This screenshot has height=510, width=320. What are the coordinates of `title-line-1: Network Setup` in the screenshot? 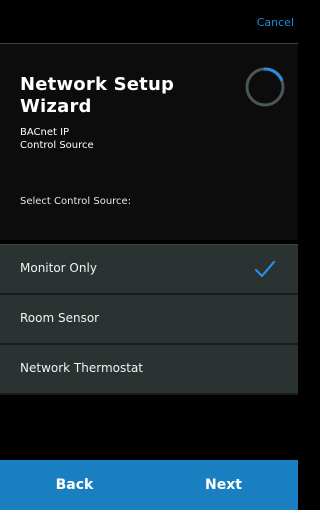 It's located at (97, 84).